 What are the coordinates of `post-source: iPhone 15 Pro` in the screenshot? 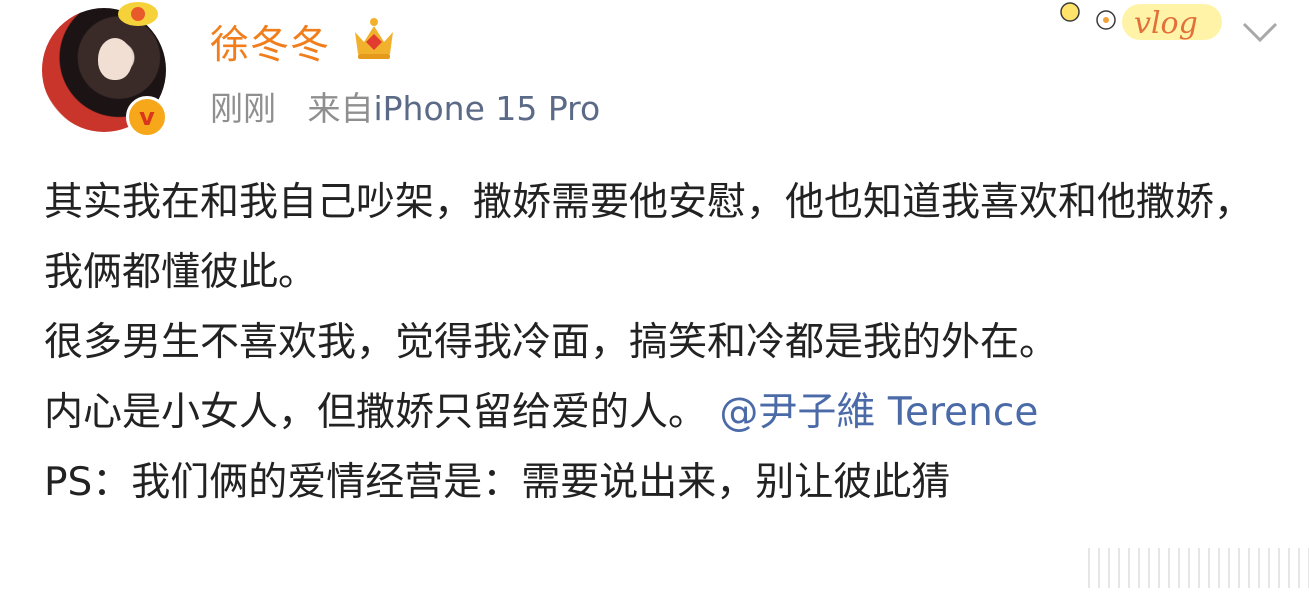 It's located at (486, 108).